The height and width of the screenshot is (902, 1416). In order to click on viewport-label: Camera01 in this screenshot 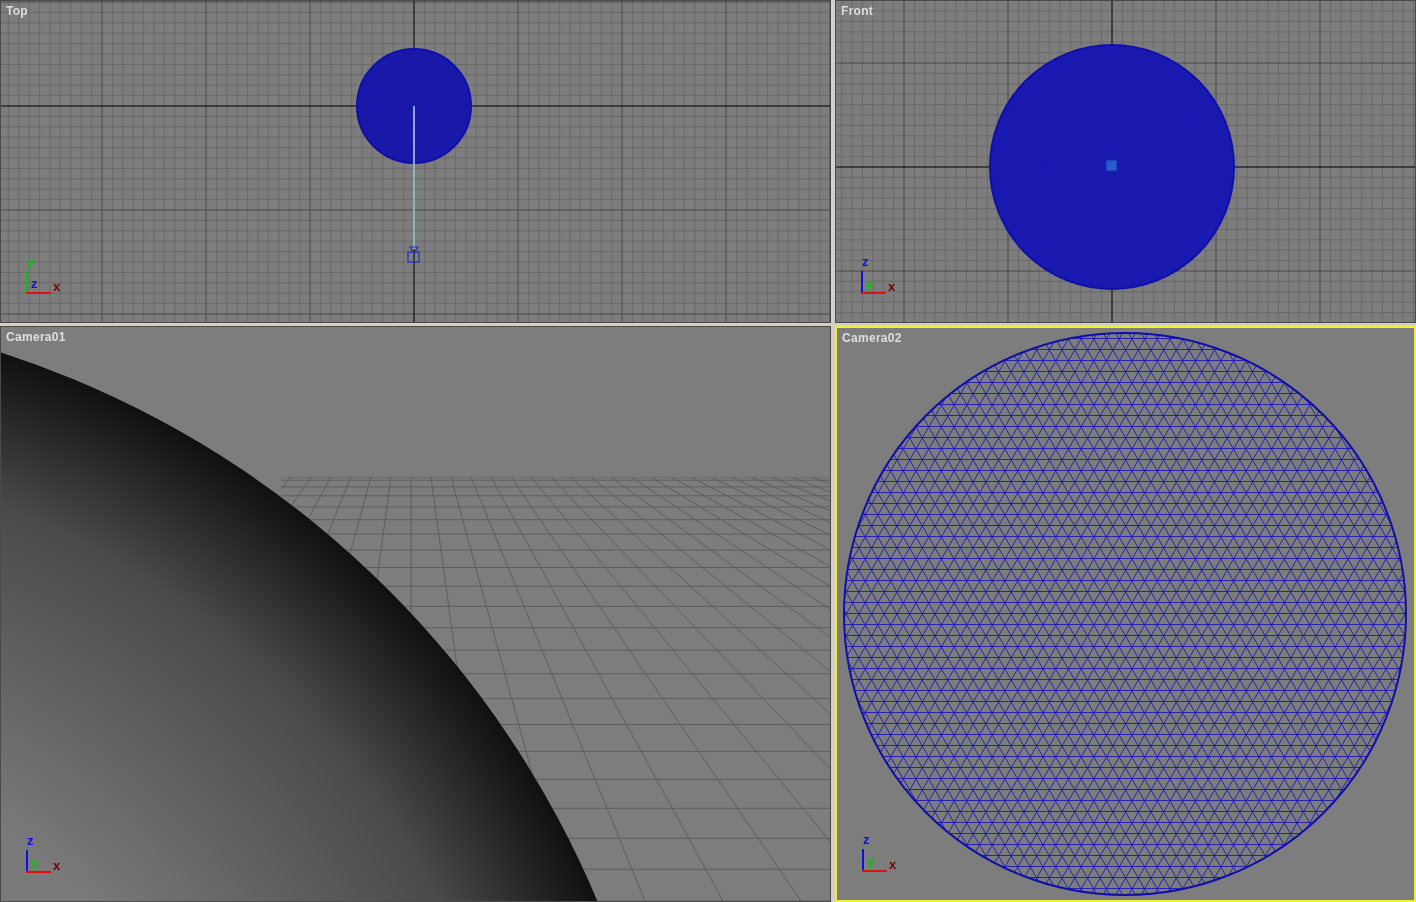, I will do `click(36, 337)`.